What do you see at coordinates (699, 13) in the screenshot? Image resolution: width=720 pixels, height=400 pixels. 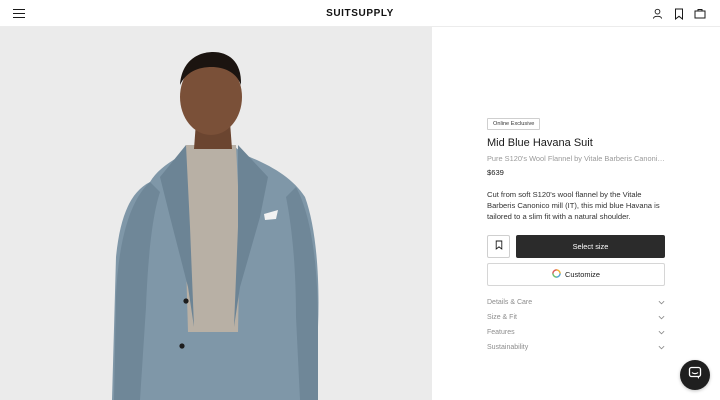 I see `bag-icon` at bounding box center [699, 13].